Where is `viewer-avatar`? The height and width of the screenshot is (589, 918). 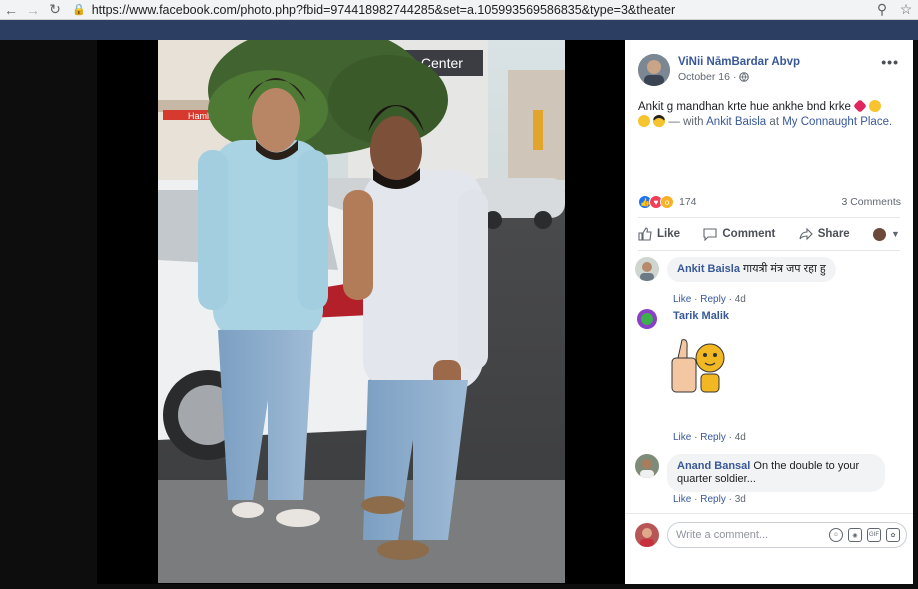 viewer-avatar is located at coordinates (647, 535).